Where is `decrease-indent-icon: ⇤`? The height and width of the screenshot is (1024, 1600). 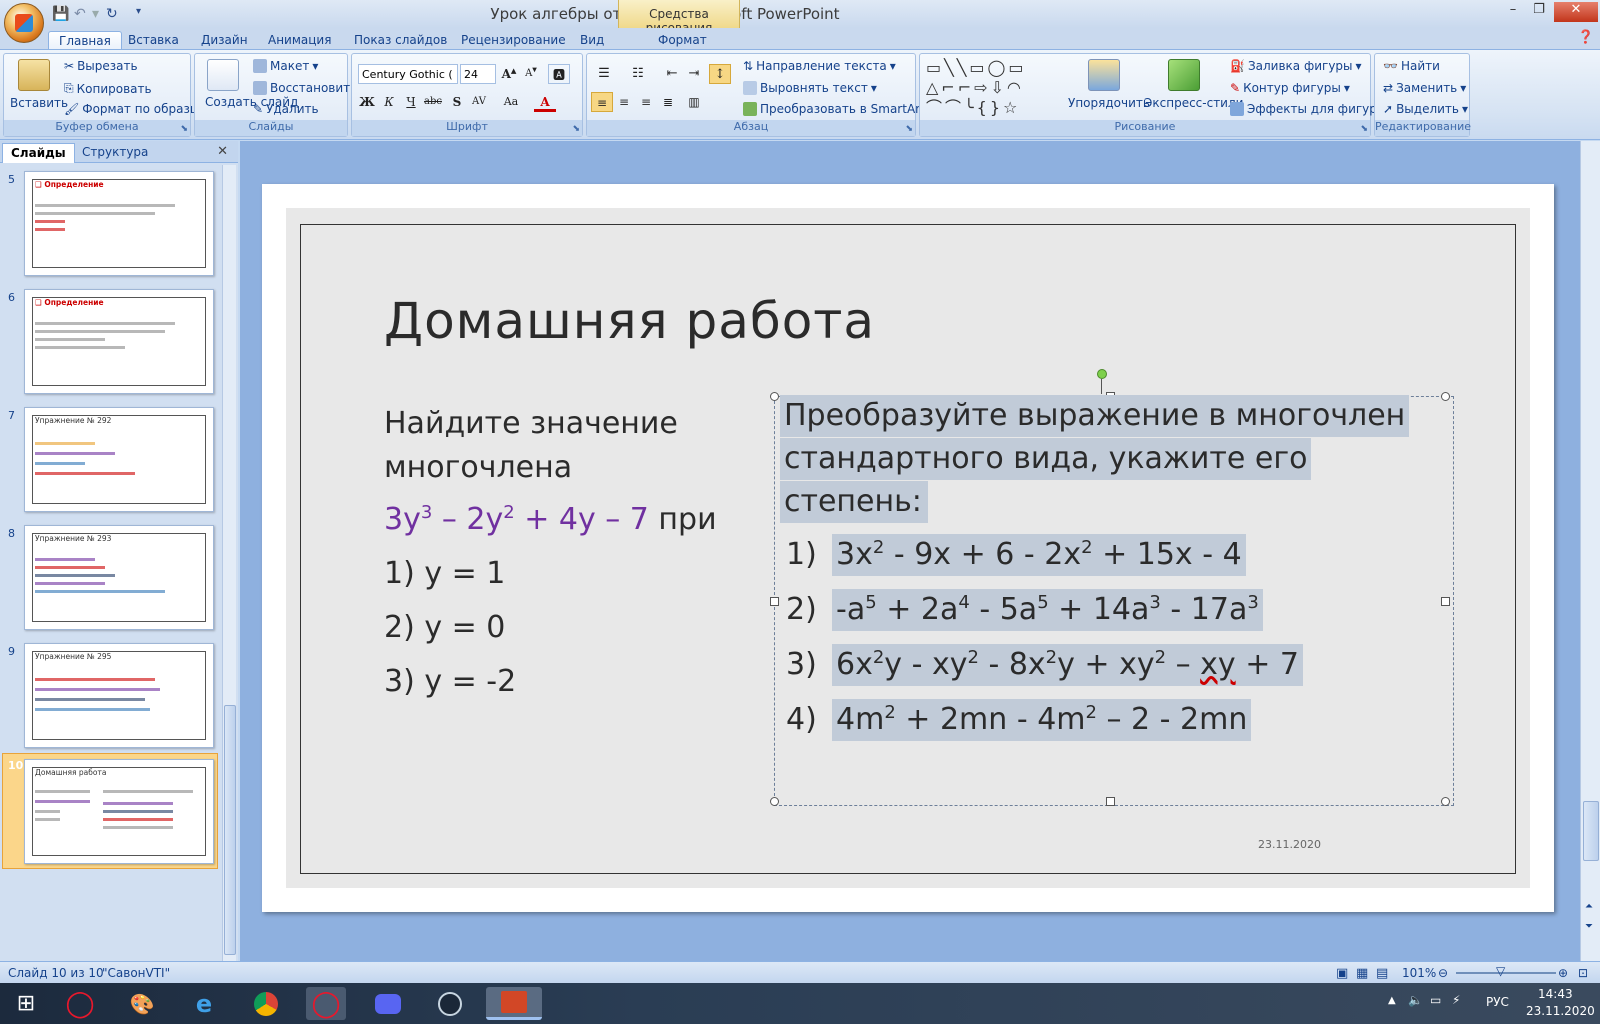 decrease-indent-icon: ⇤ is located at coordinates (672, 74).